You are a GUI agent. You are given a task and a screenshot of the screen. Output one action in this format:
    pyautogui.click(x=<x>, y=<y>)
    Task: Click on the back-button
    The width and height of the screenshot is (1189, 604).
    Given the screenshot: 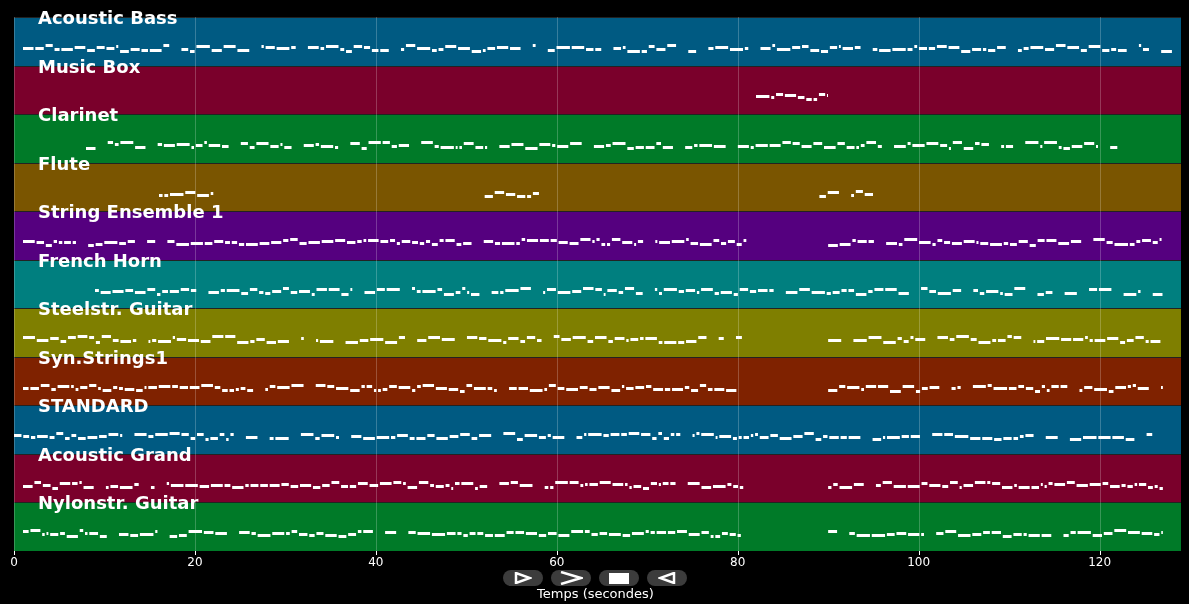 What is the action you would take?
    pyautogui.click(x=667, y=578)
    